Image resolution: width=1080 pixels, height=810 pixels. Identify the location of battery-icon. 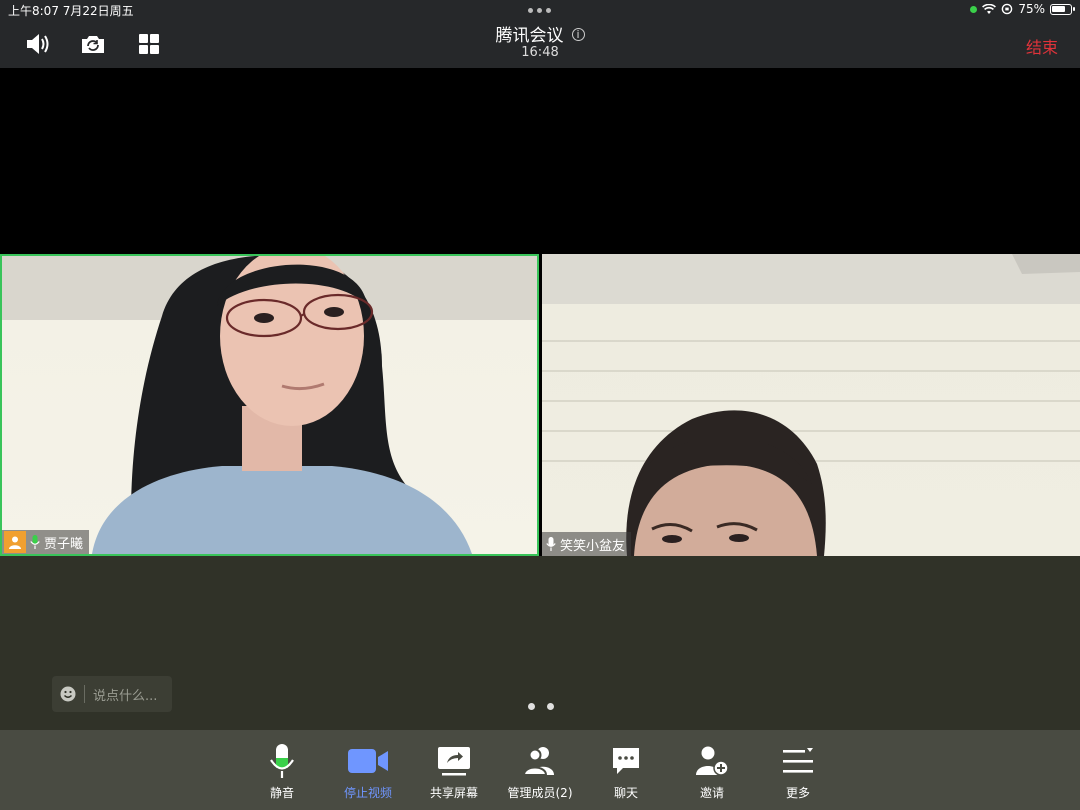
(1062, 9).